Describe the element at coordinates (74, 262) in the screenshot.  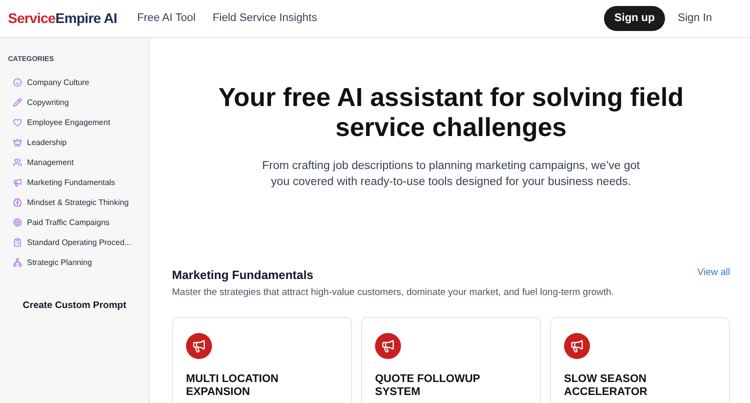
I see `category-item: Strategic Planning` at that location.